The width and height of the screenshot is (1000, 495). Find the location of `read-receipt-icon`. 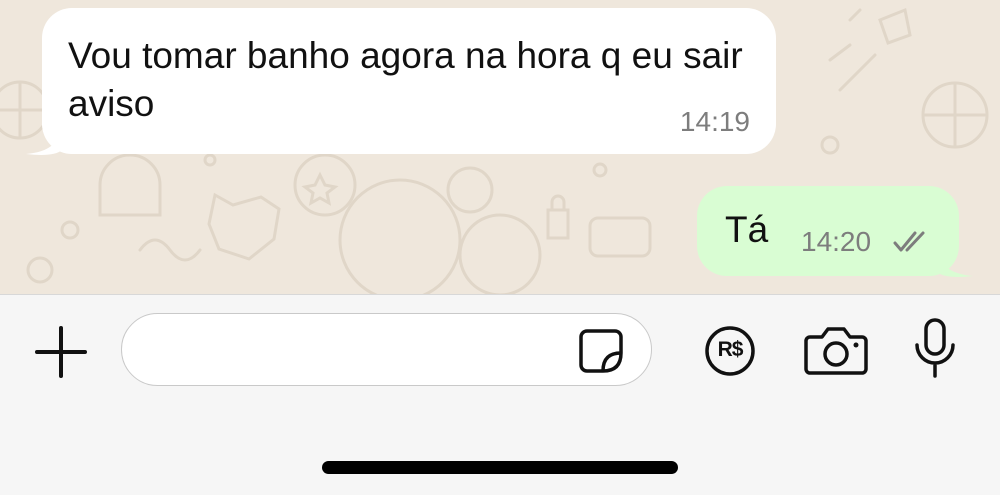

read-receipt-icon is located at coordinates (909, 241).